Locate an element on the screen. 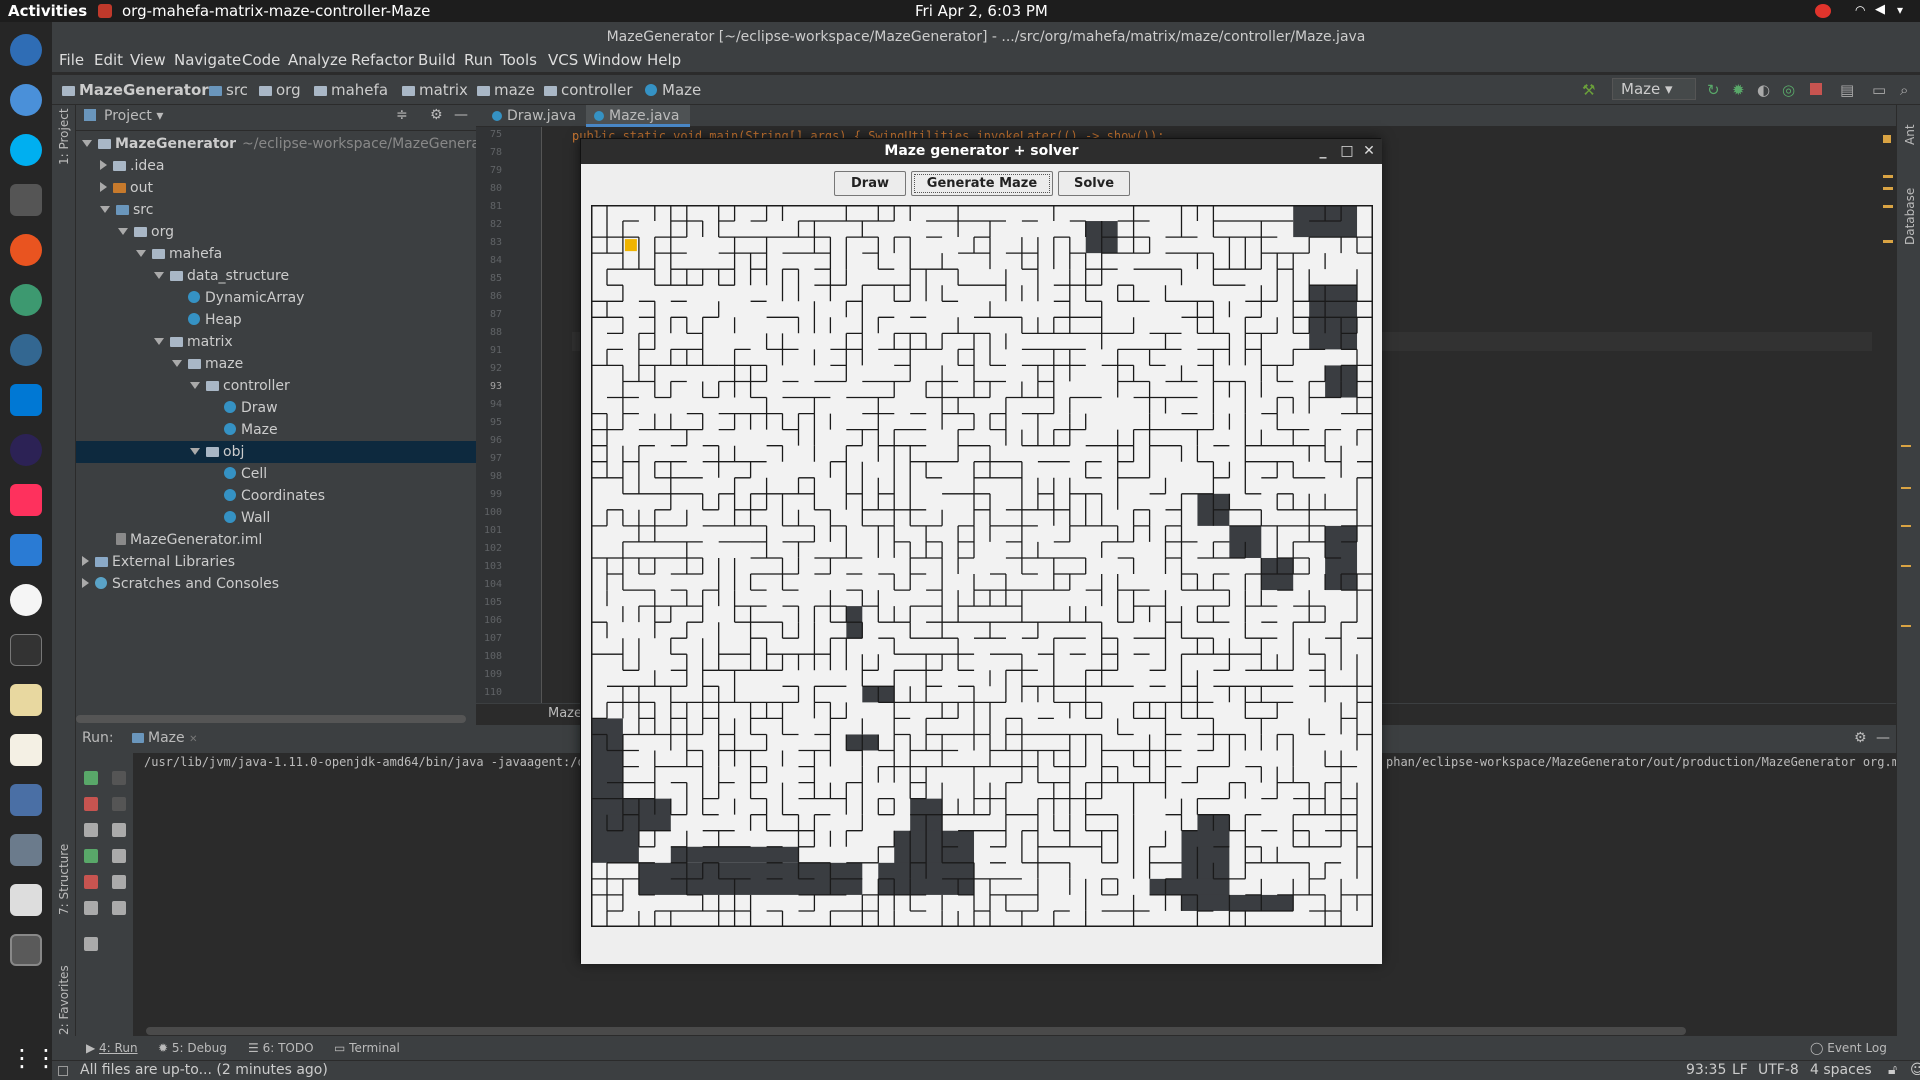 The height and width of the screenshot is (1080, 1920). tree-item-dynamicarray: DynamicArray is located at coordinates (276, 298).